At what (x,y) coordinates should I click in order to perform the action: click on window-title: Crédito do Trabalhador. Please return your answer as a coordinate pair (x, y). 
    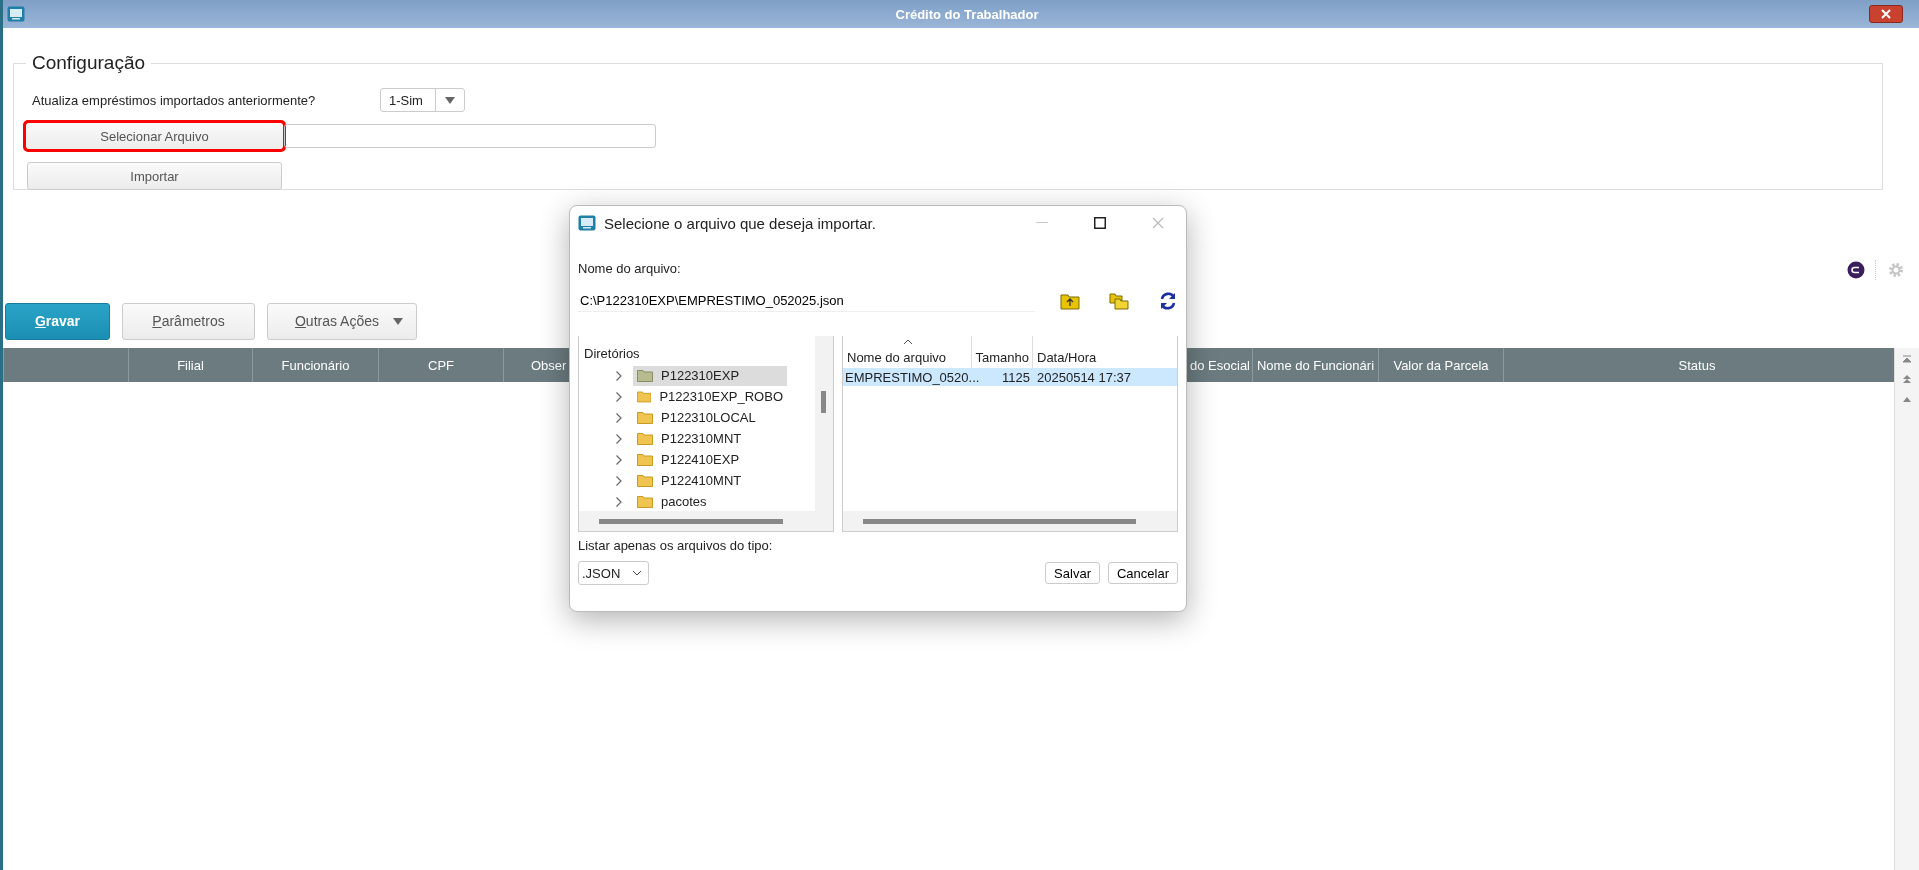
    Looking at the image, I should click on (967, 14).